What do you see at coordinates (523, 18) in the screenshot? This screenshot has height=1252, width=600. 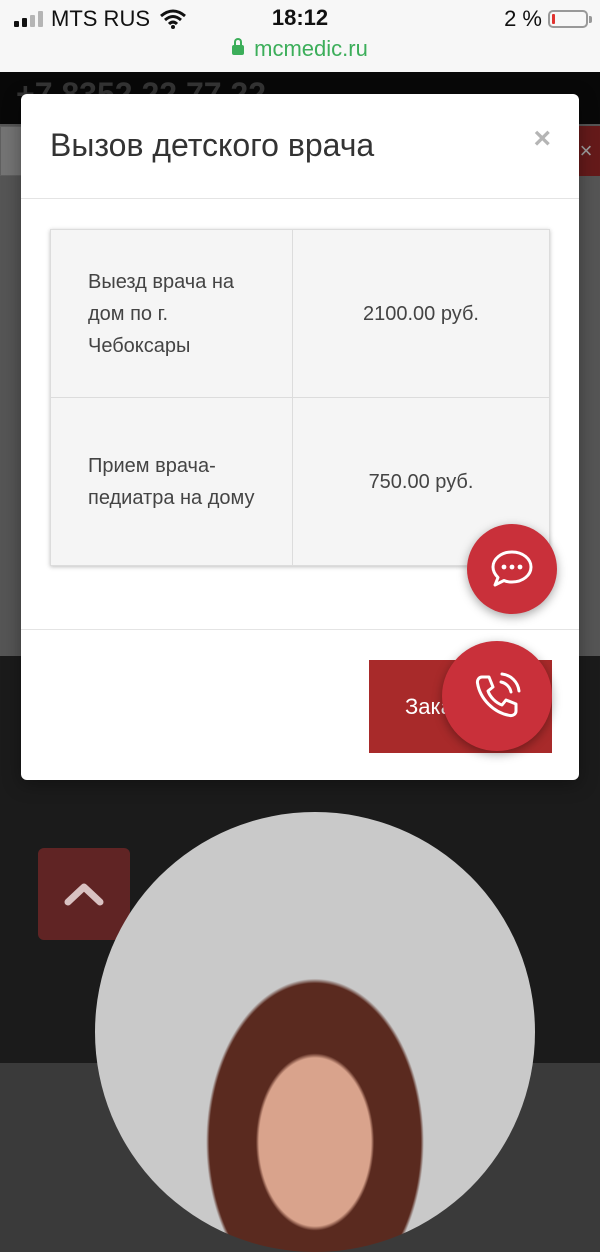 I see `battery-percent: 2 %` at bounding box center [523, 18].